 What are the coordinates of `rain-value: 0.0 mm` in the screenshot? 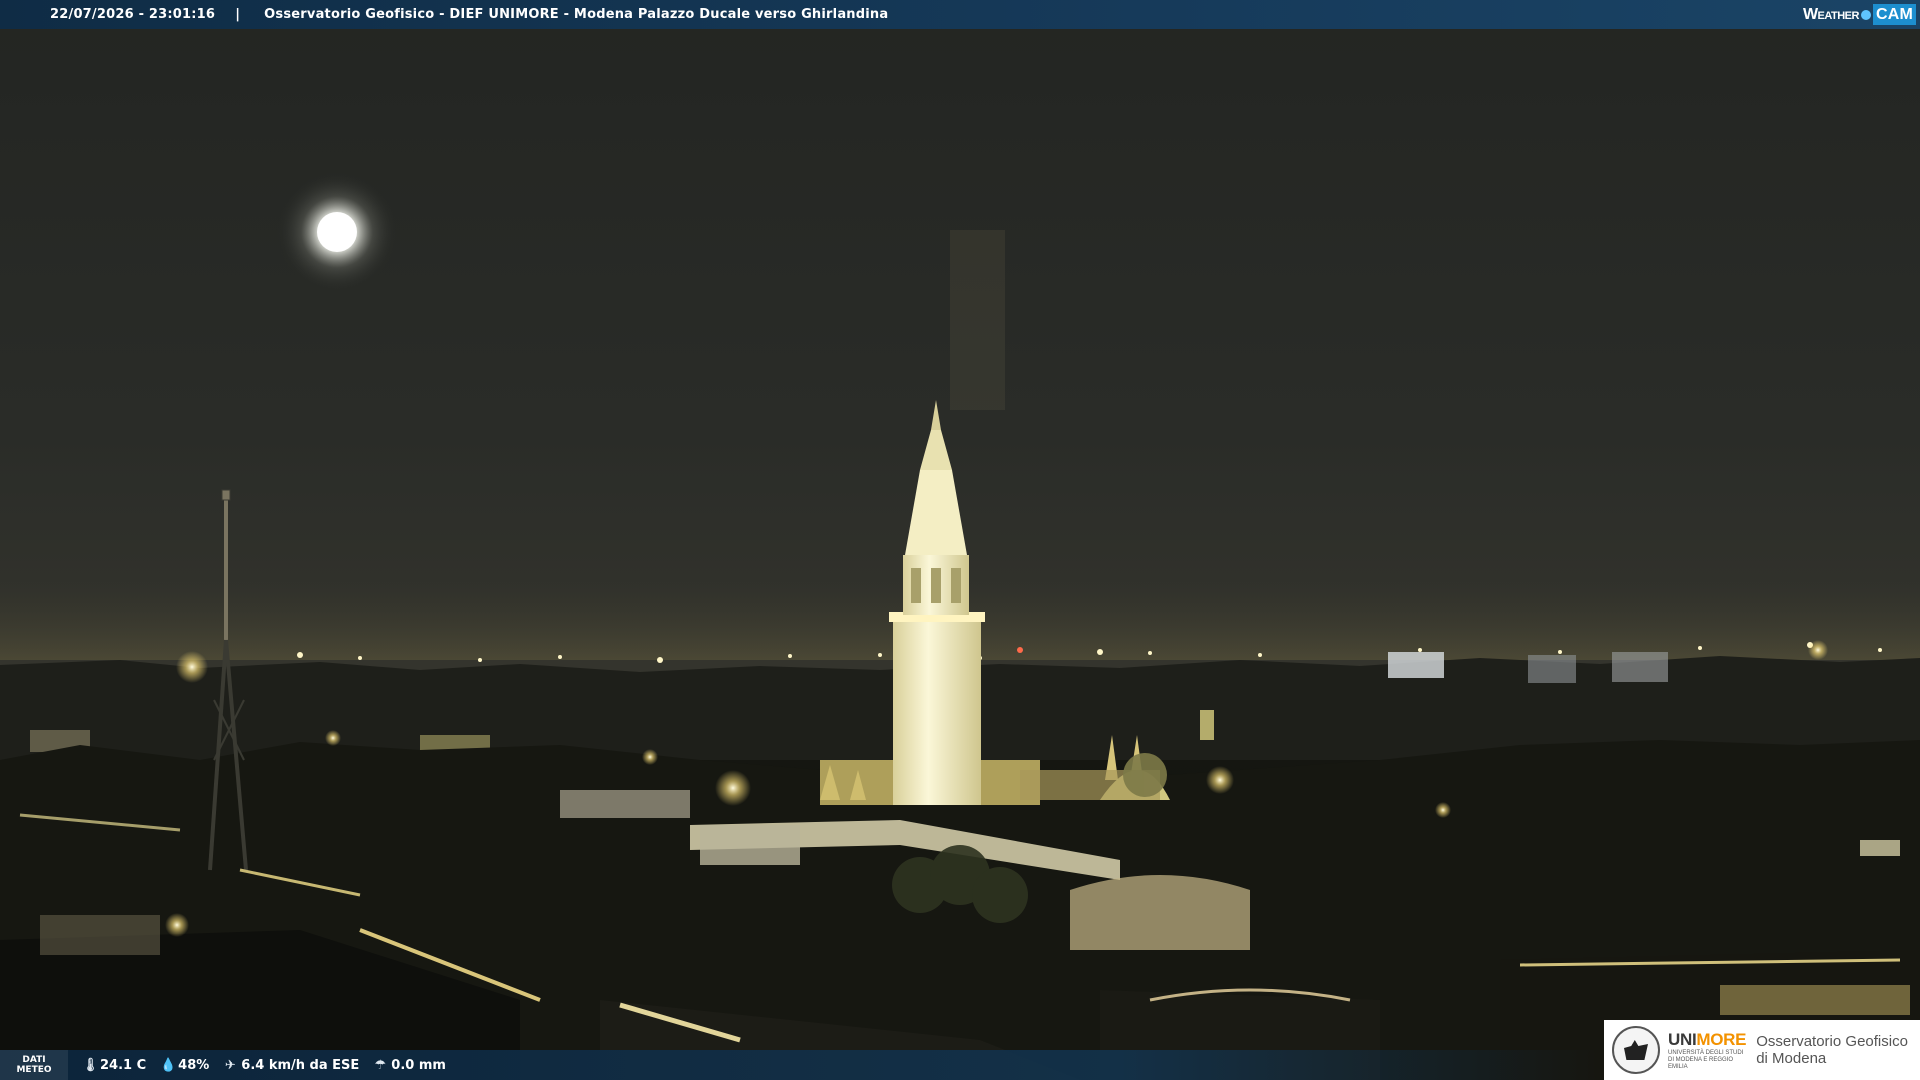 It's located at (418, 1065).